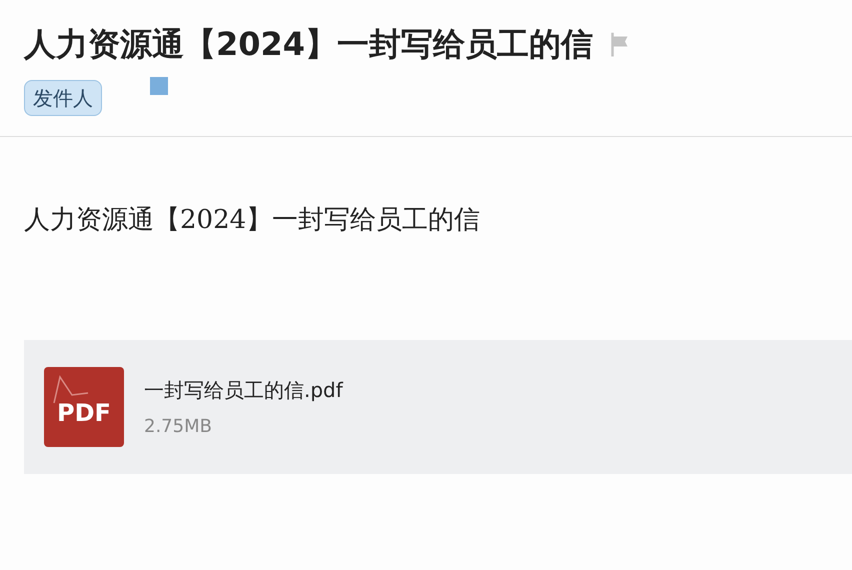 This screenshot has width=852, height=570. I want to click on sender-label: 发件人, so click(63, 98).